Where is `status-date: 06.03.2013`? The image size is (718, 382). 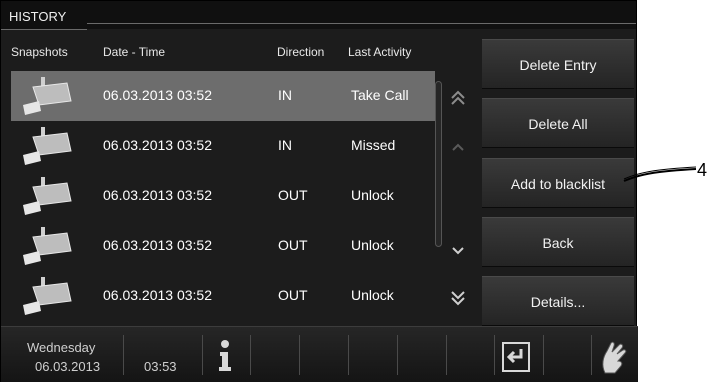 status-date: 06.03.2013 is located at coordinates (68, 366).